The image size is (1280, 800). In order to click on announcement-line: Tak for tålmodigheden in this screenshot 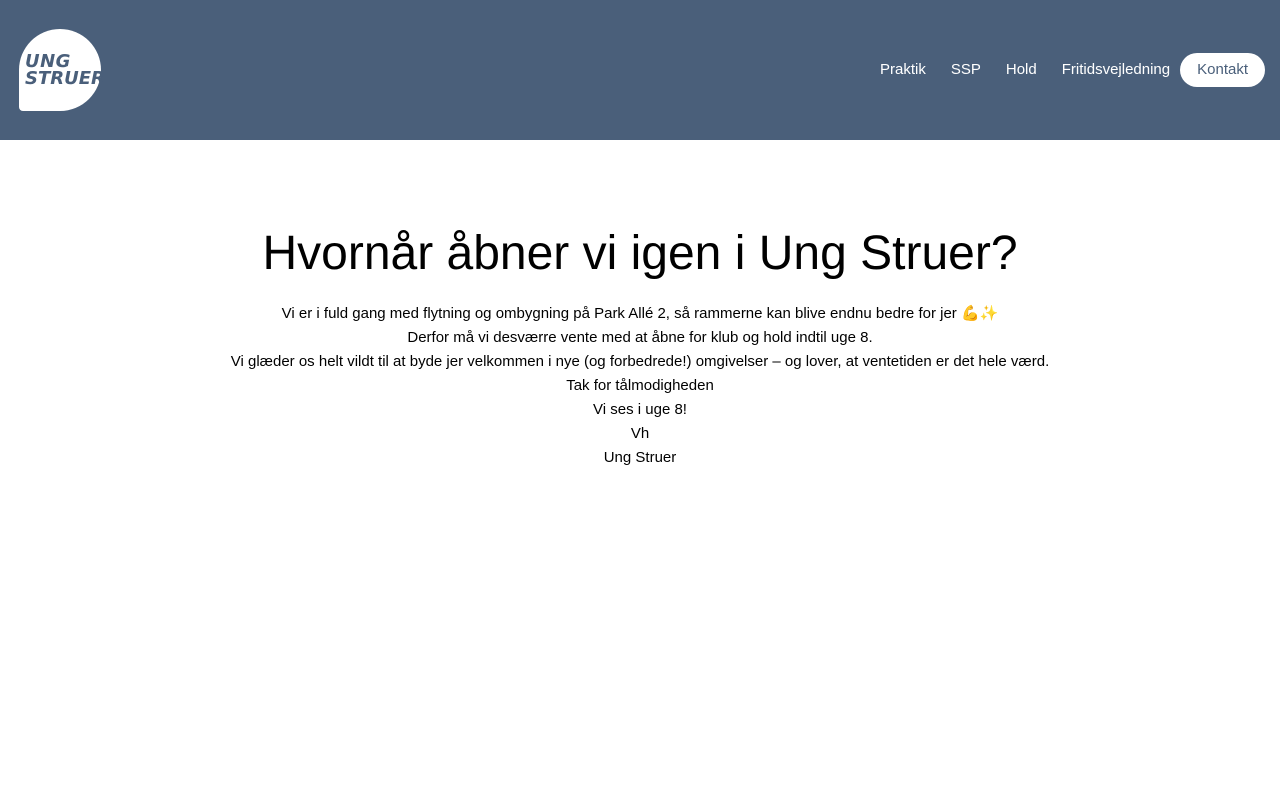, I will do `click(640, 385)`.